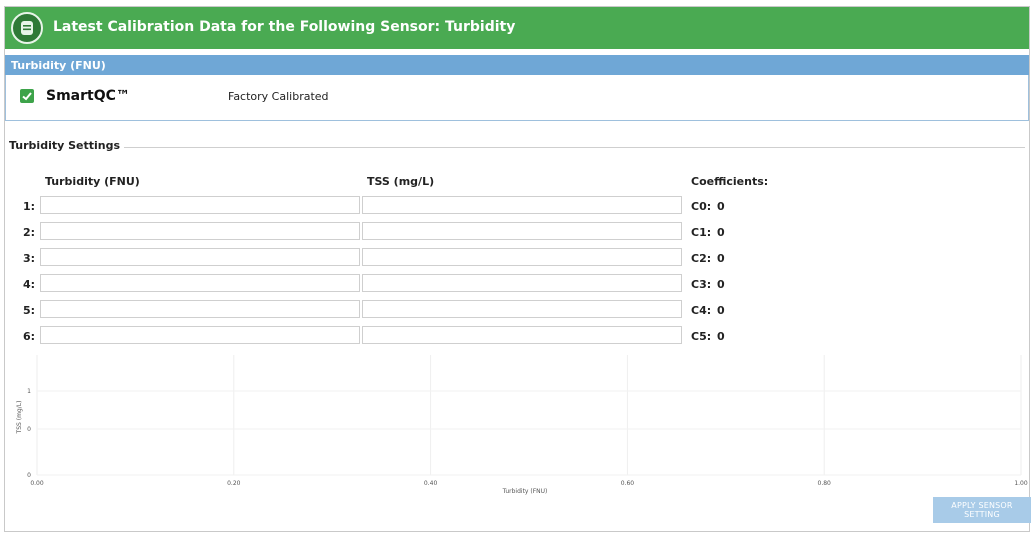 Image resolution: width=1034 pixels, height=538 pixels. What do you see at coordinates (529, 483) in the screenshot?
I see `chart-x-ticks: 0.00 0.20 0.40 0.60 0.80 1.00` at bounding box center [529, 483].